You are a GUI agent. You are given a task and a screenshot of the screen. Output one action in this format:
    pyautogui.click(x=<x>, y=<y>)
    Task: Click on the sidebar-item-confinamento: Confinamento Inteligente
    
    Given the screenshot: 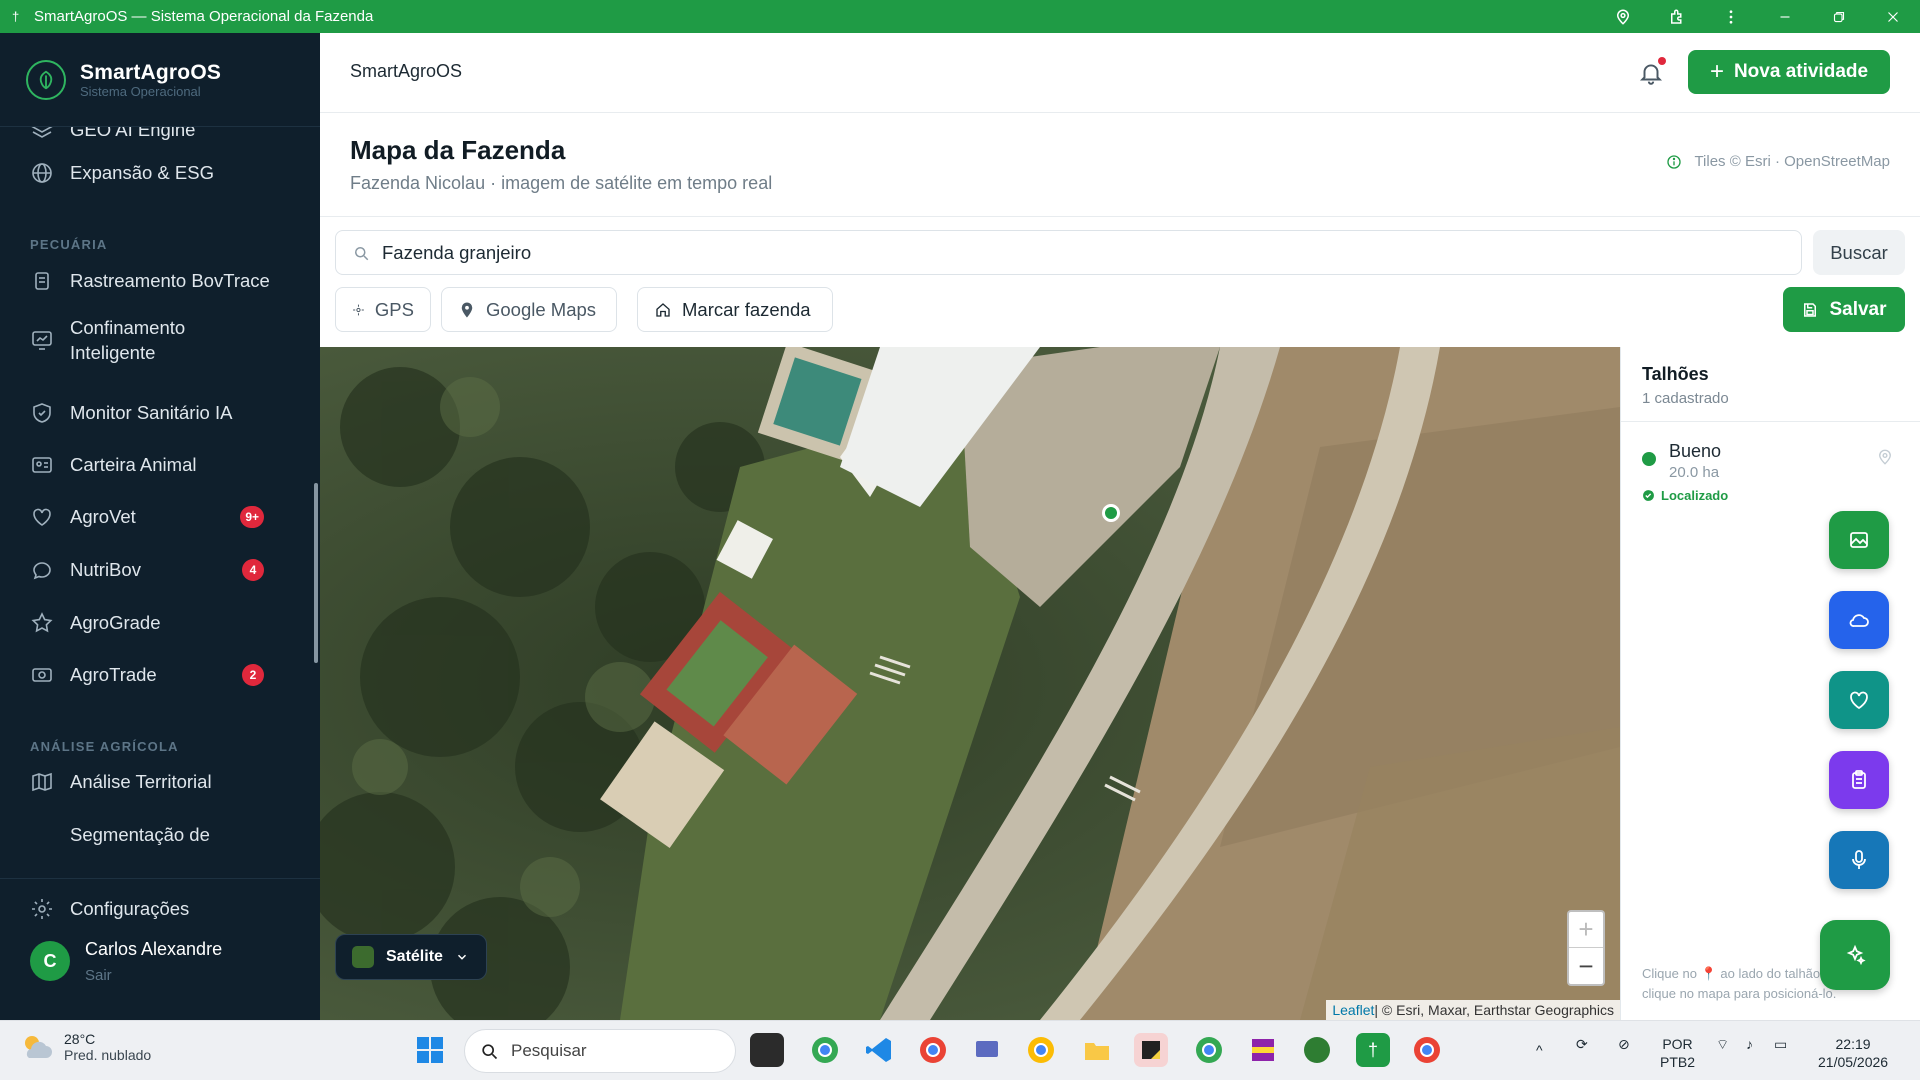 What is the action you would take?
    pyautogui.click(x=150, y=340)
    